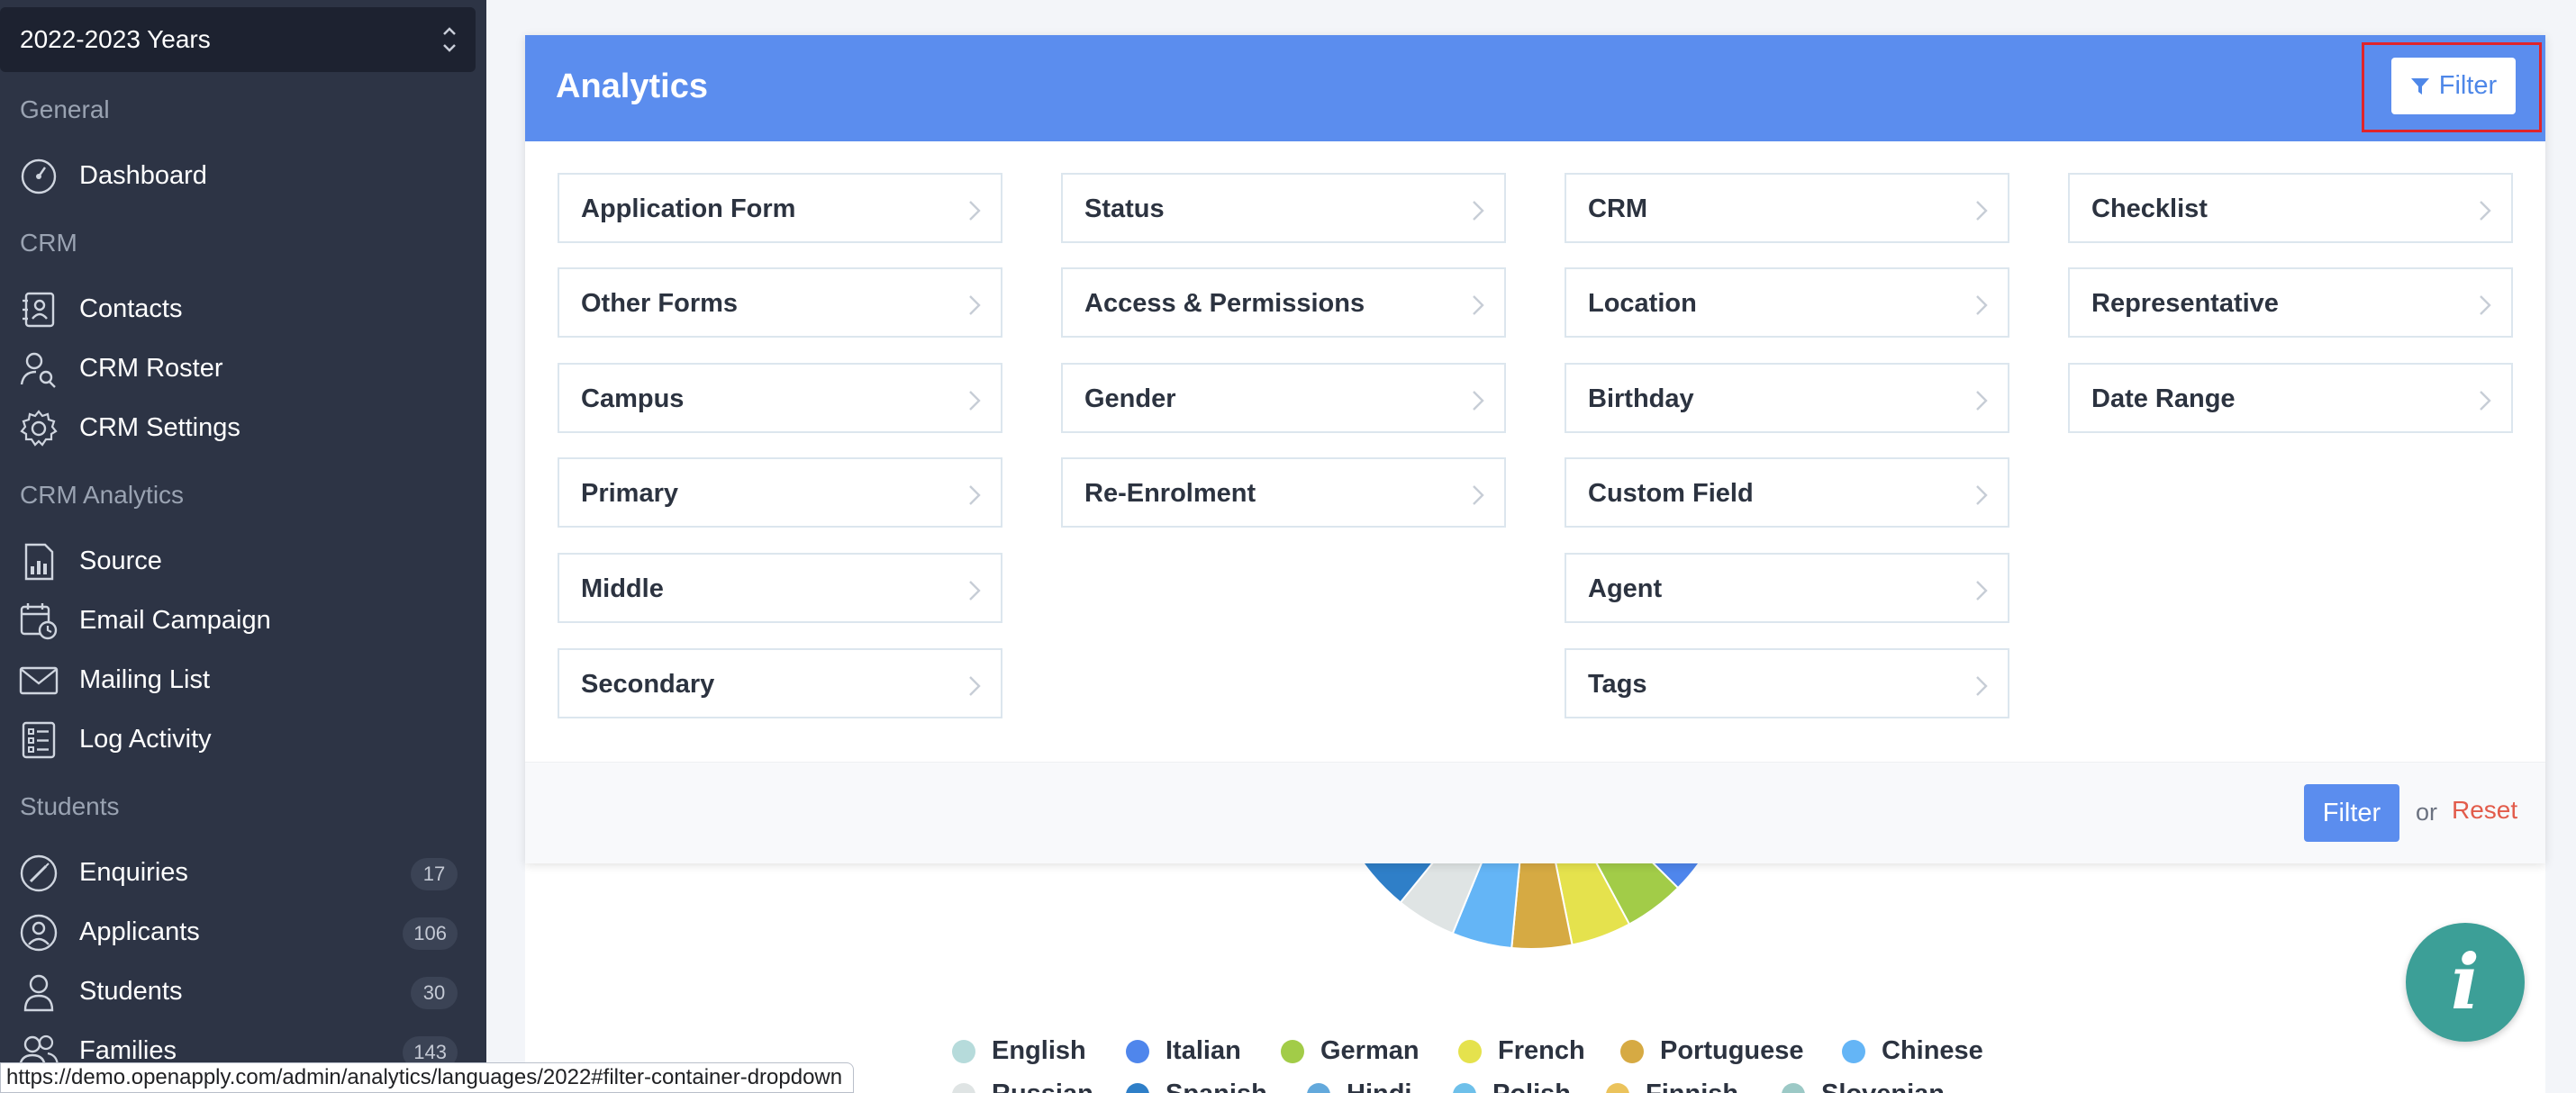 This screenshot has width=2576, height=1093. I want to click on filter-toggle-button: Filter, so click(2453, 86).